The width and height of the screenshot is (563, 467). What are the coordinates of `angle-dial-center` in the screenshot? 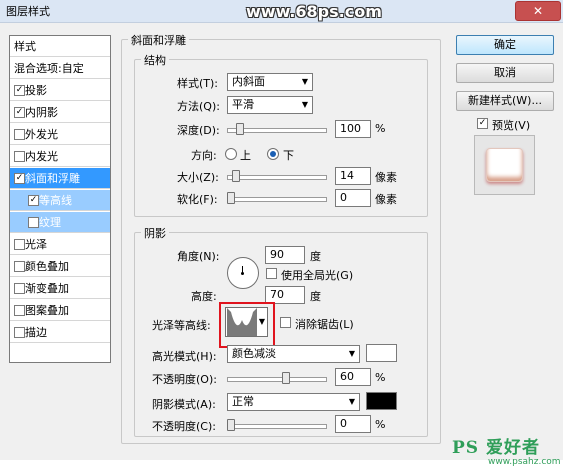 It's located at (242, 273).